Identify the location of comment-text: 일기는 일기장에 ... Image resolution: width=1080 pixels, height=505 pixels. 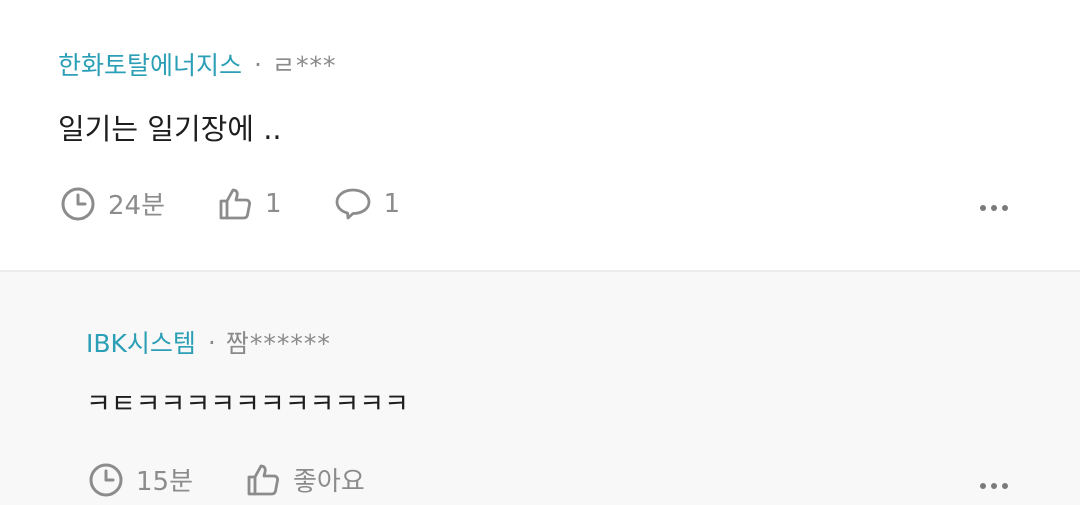
(170, 129).